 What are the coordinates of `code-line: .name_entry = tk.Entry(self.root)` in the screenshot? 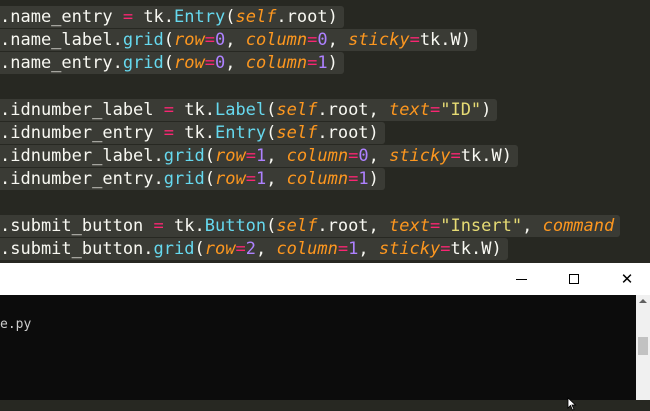 It's located at (172, 17).